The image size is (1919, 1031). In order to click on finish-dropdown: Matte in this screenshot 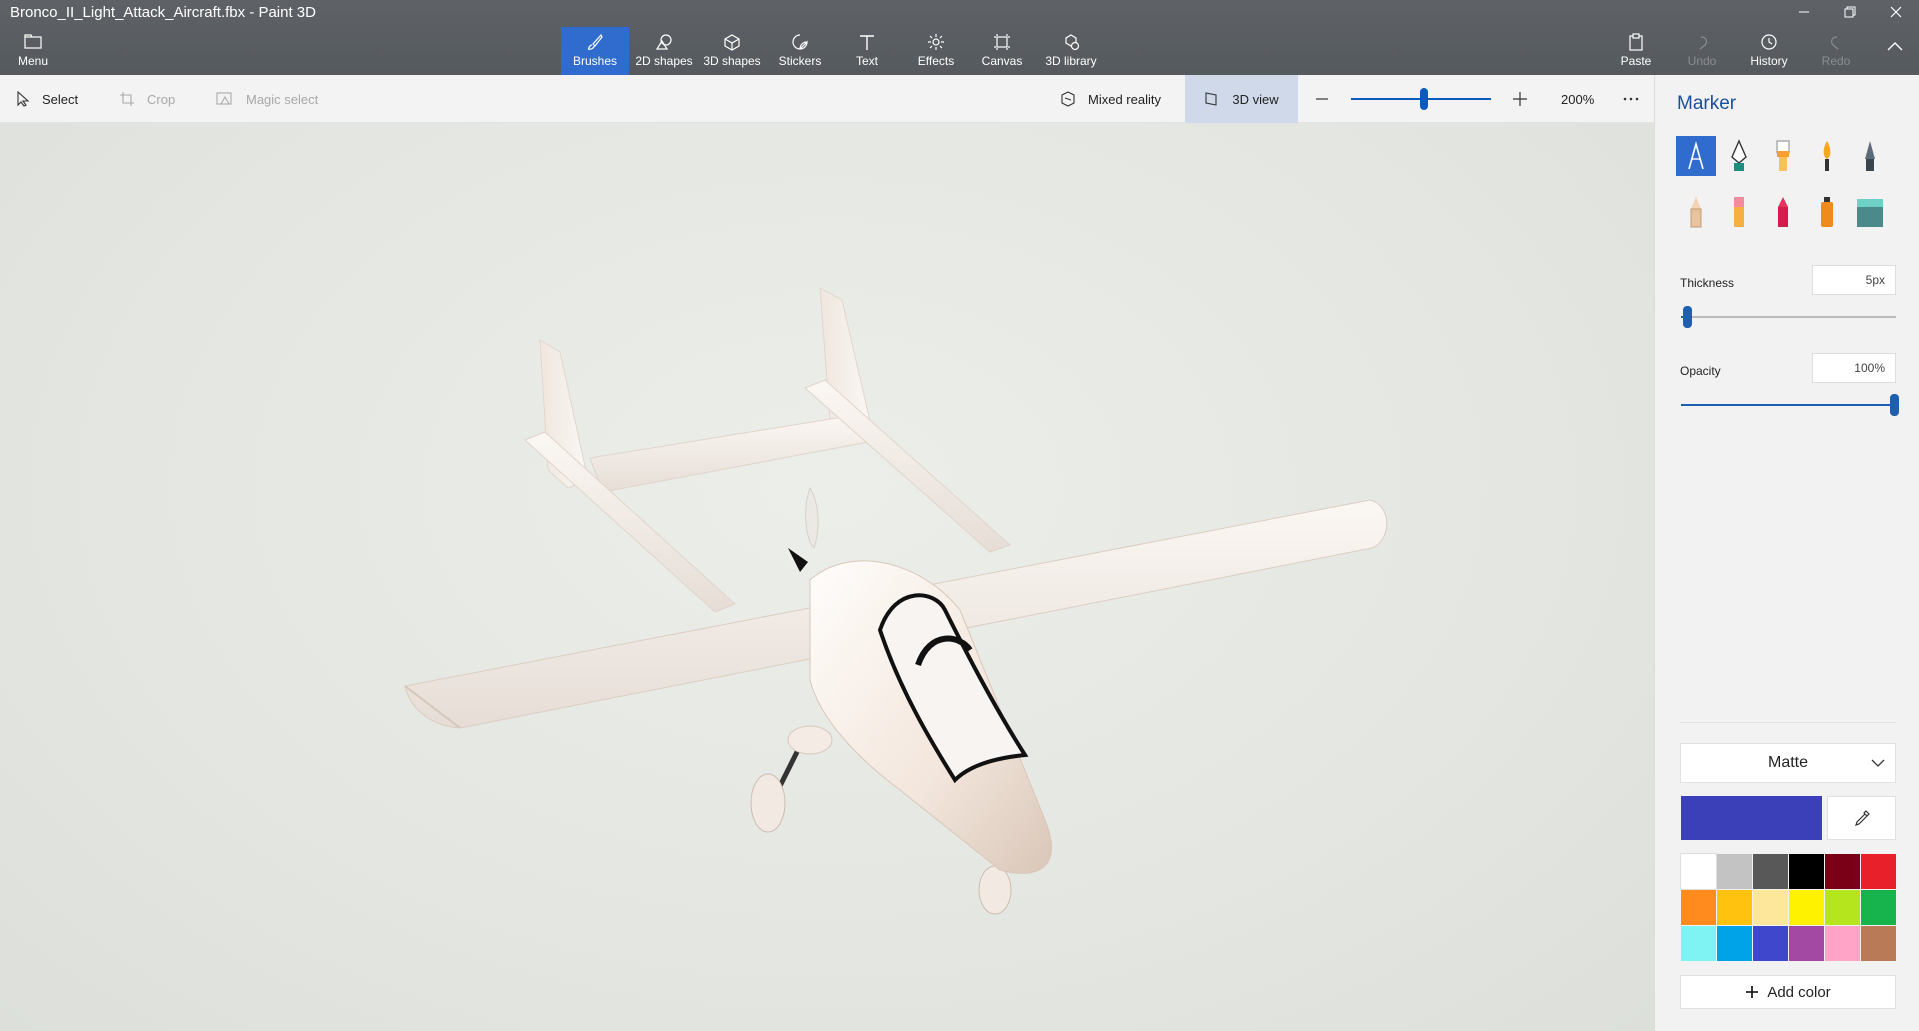, I will do `click(1788, 763)`.